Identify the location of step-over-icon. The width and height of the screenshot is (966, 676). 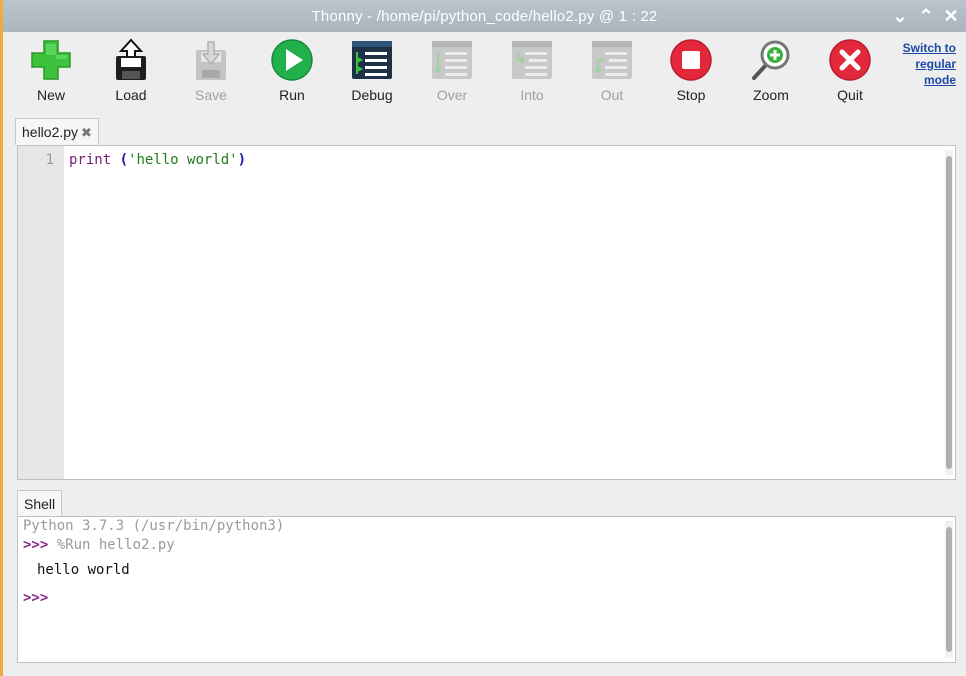
(452, 60).